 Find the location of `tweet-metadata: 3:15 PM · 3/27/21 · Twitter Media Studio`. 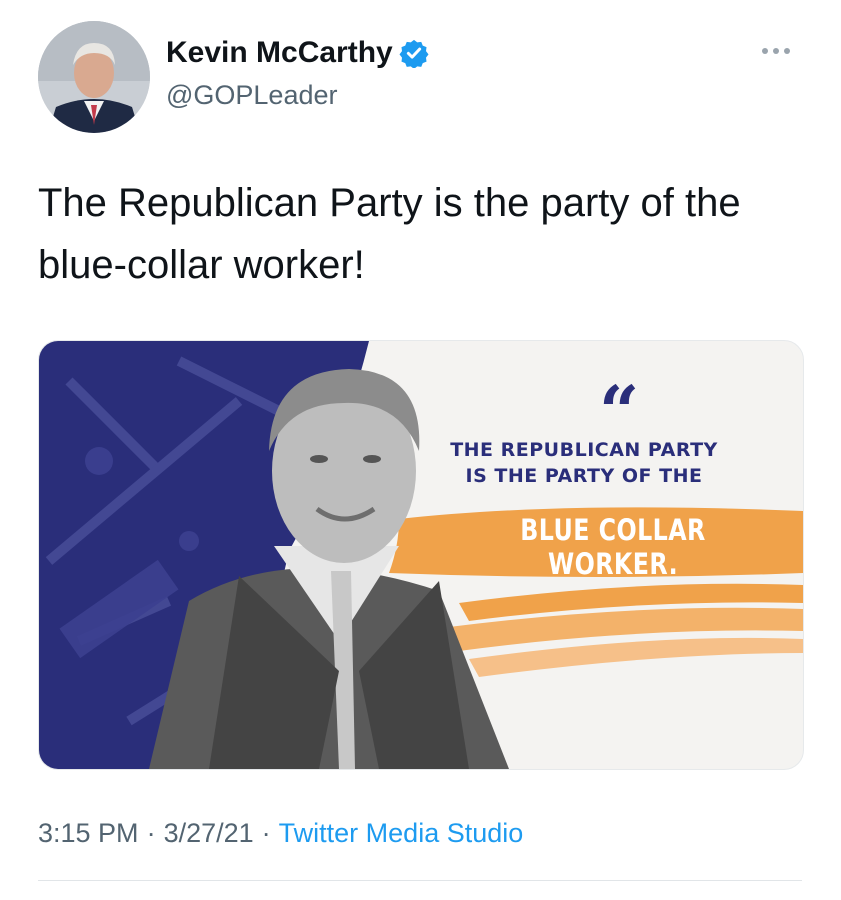

tweet-metadata: 3:15 PM · 3/27/21 · Twitter Media Studio is located at coordinates (280, 833).